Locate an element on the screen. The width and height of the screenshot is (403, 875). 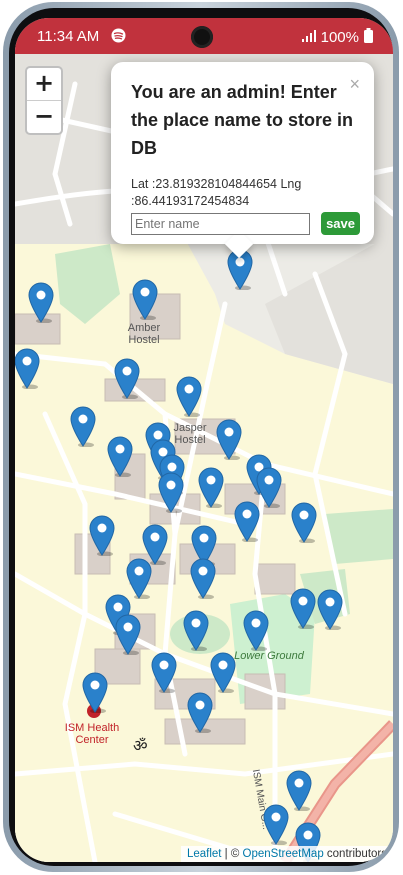
leaflet-link: Leaflet is located at coordinates (204, 854).